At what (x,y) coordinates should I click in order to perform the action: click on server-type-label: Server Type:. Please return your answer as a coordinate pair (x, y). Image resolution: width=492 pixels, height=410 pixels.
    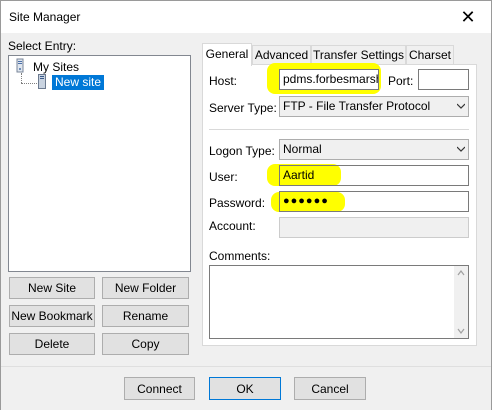
    Looking at the image, I should click on (243, 108).